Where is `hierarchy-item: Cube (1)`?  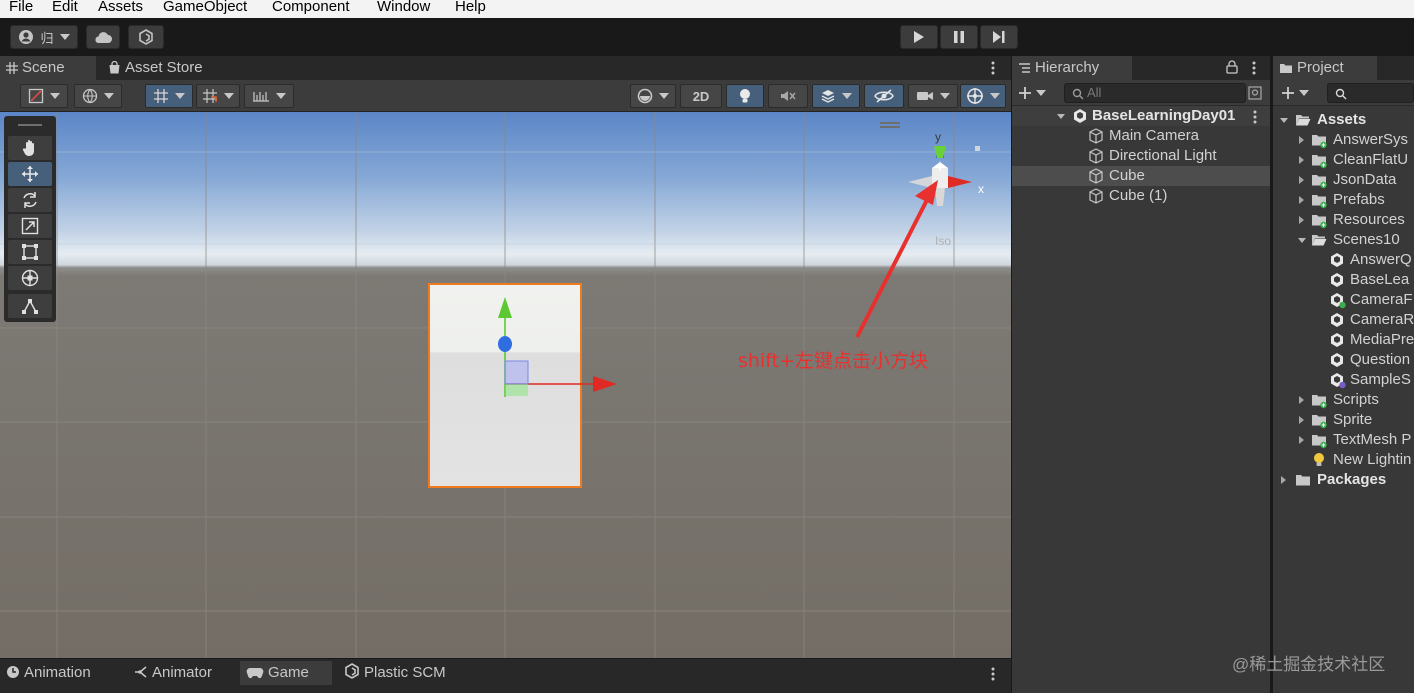 hierarchy-item: Cube (1) is located at coordinates (1141, 196).